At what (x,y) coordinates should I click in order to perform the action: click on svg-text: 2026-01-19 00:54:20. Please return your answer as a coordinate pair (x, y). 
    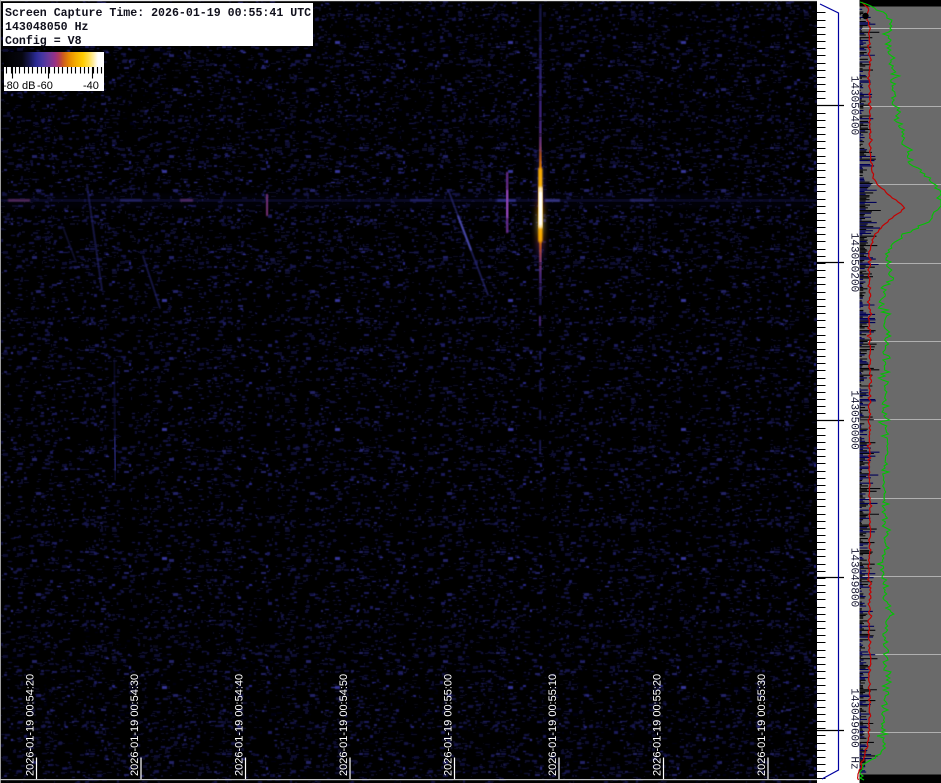
    Looking at the image, I should click on (31, 725).